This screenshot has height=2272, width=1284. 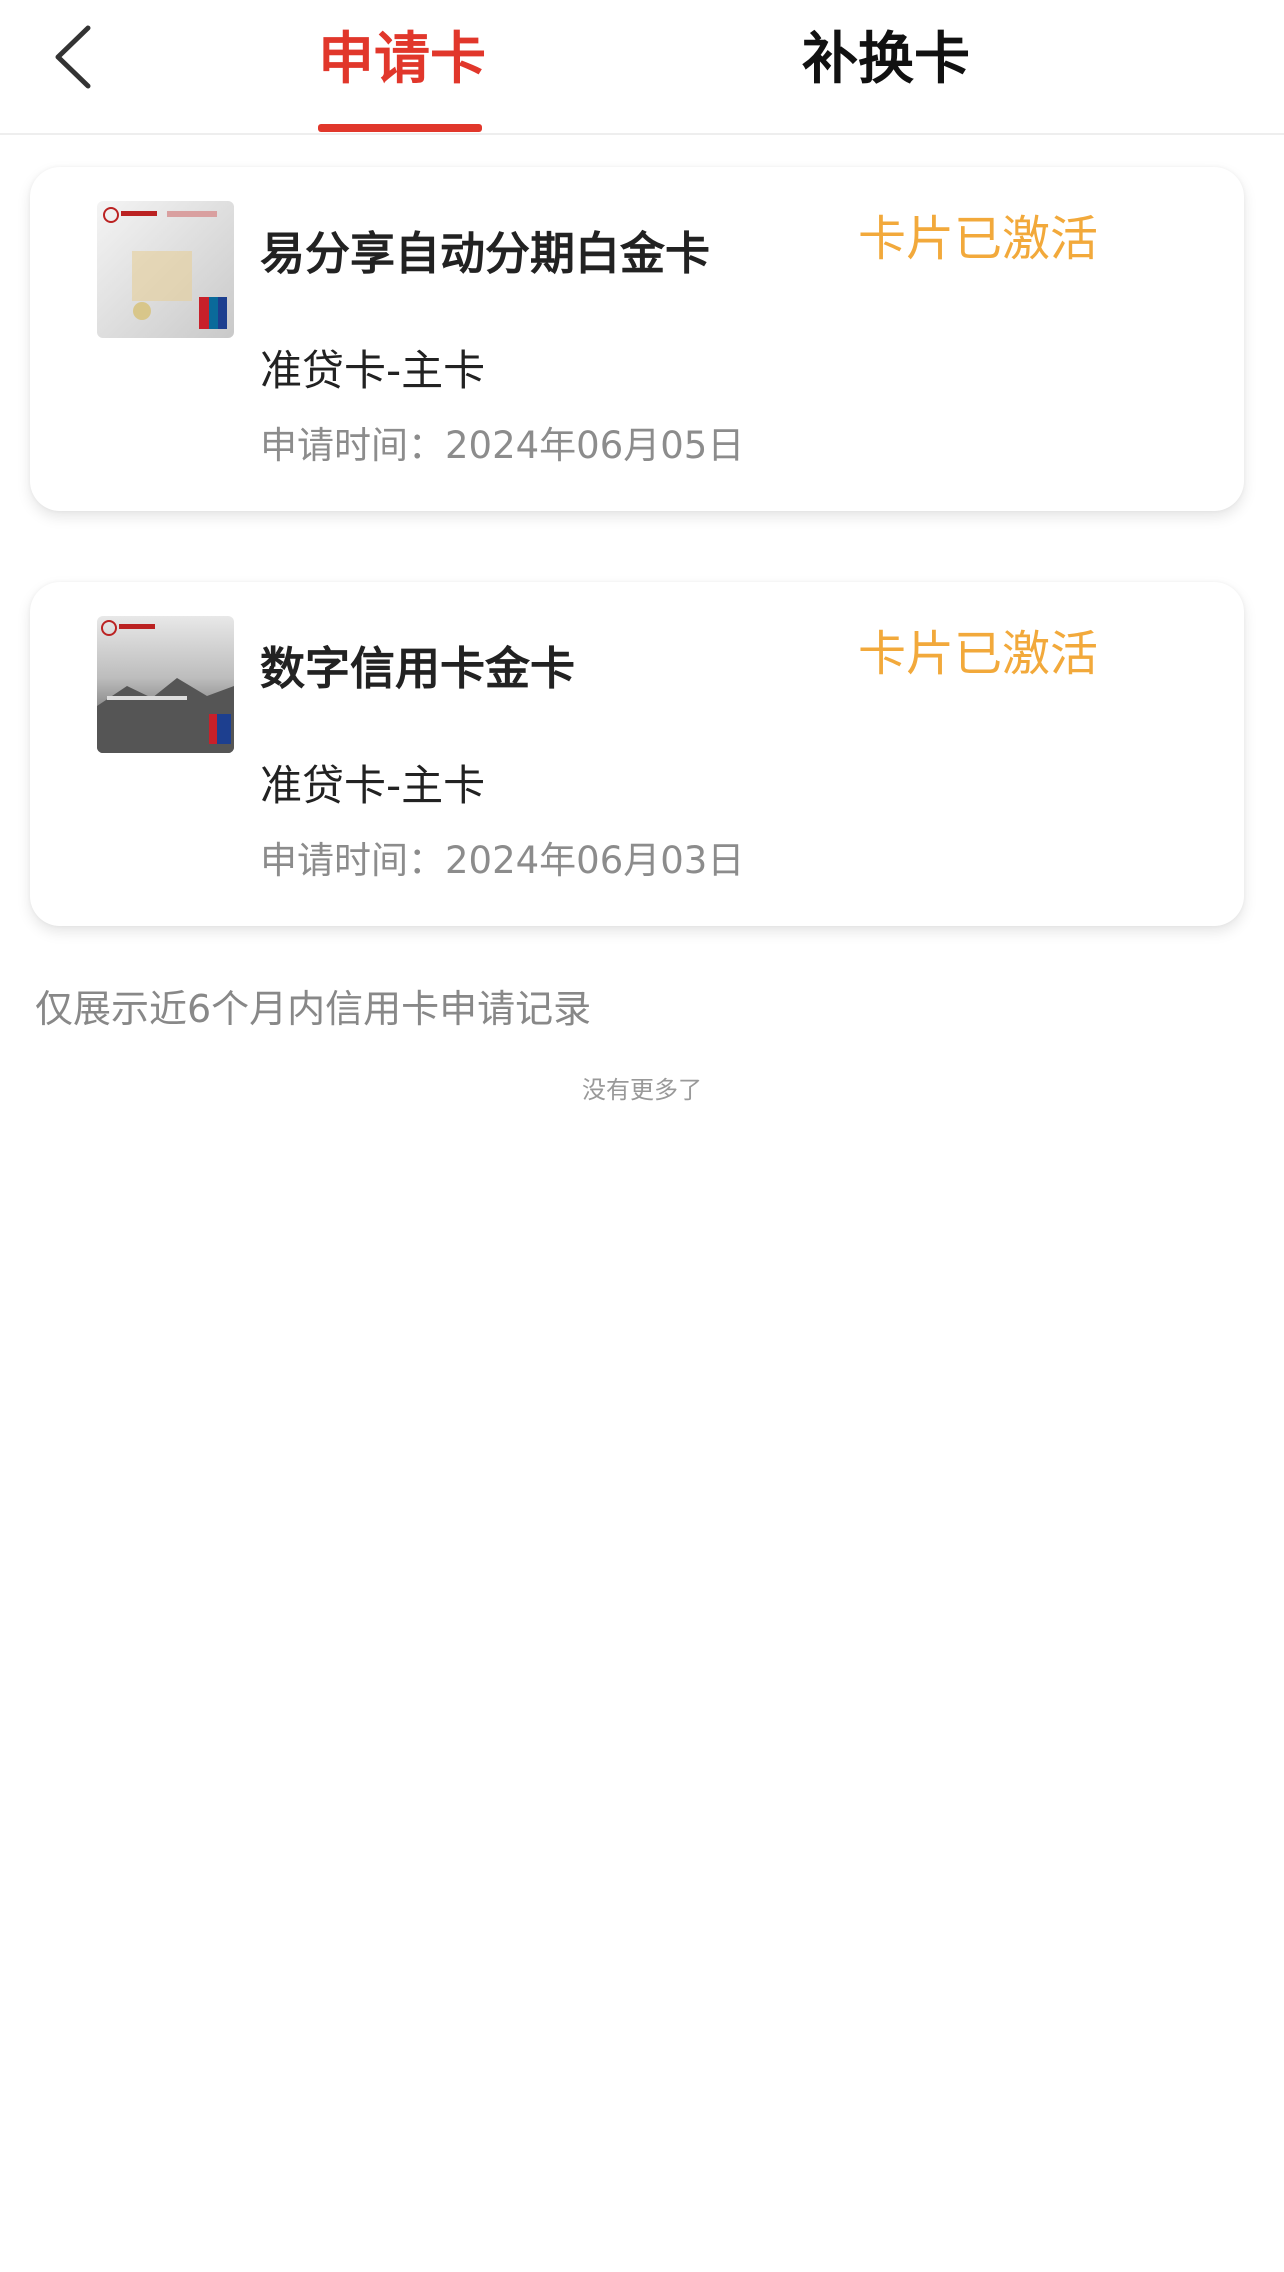 What do you see at coordinates (502, 860) in the screenshot?
I see `apply-date: 申请时间：2024年06月03日` at bounding box center [502, 860].